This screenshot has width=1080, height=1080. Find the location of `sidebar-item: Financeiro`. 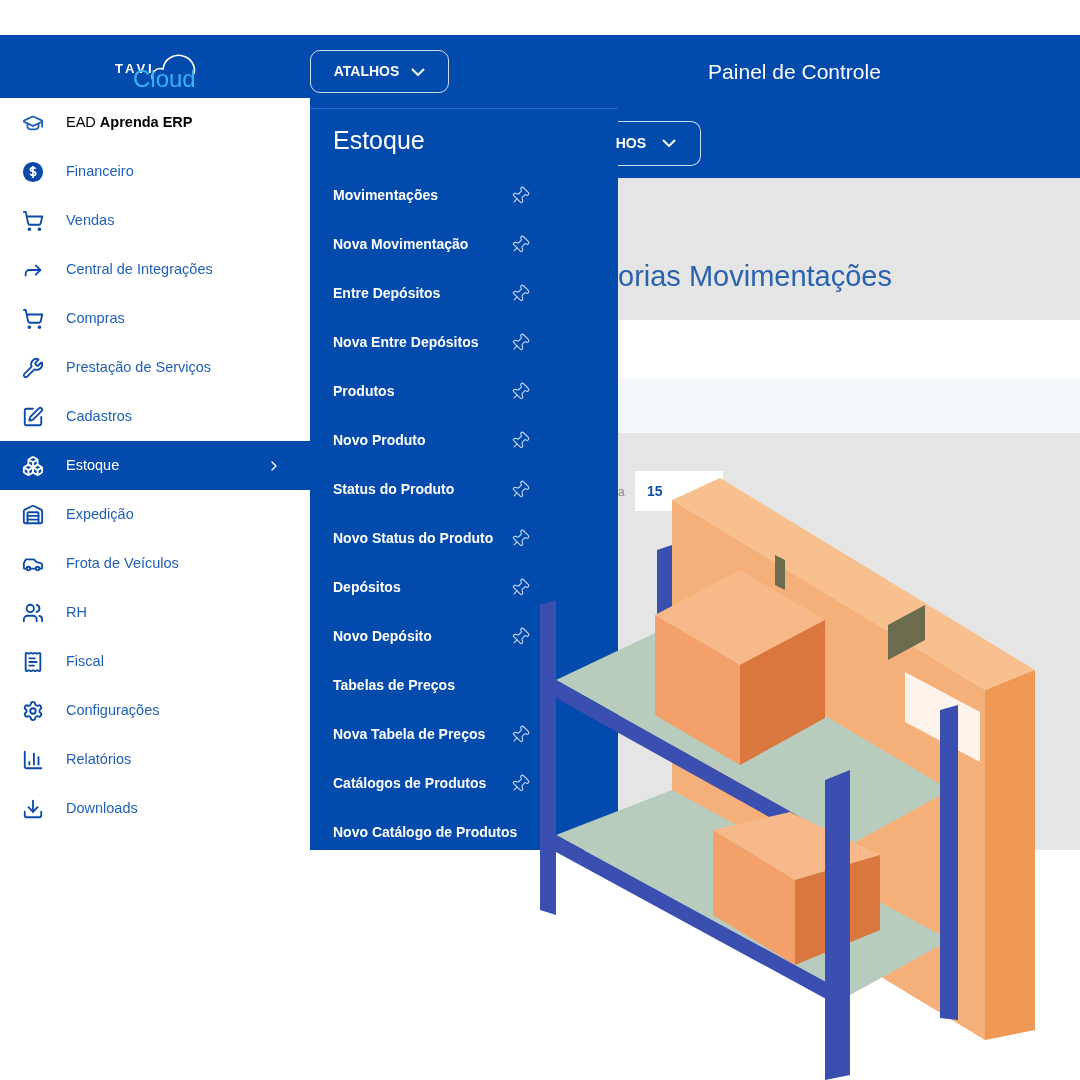

sidebar-item: Financeiro is located at coordinates (155, 171).